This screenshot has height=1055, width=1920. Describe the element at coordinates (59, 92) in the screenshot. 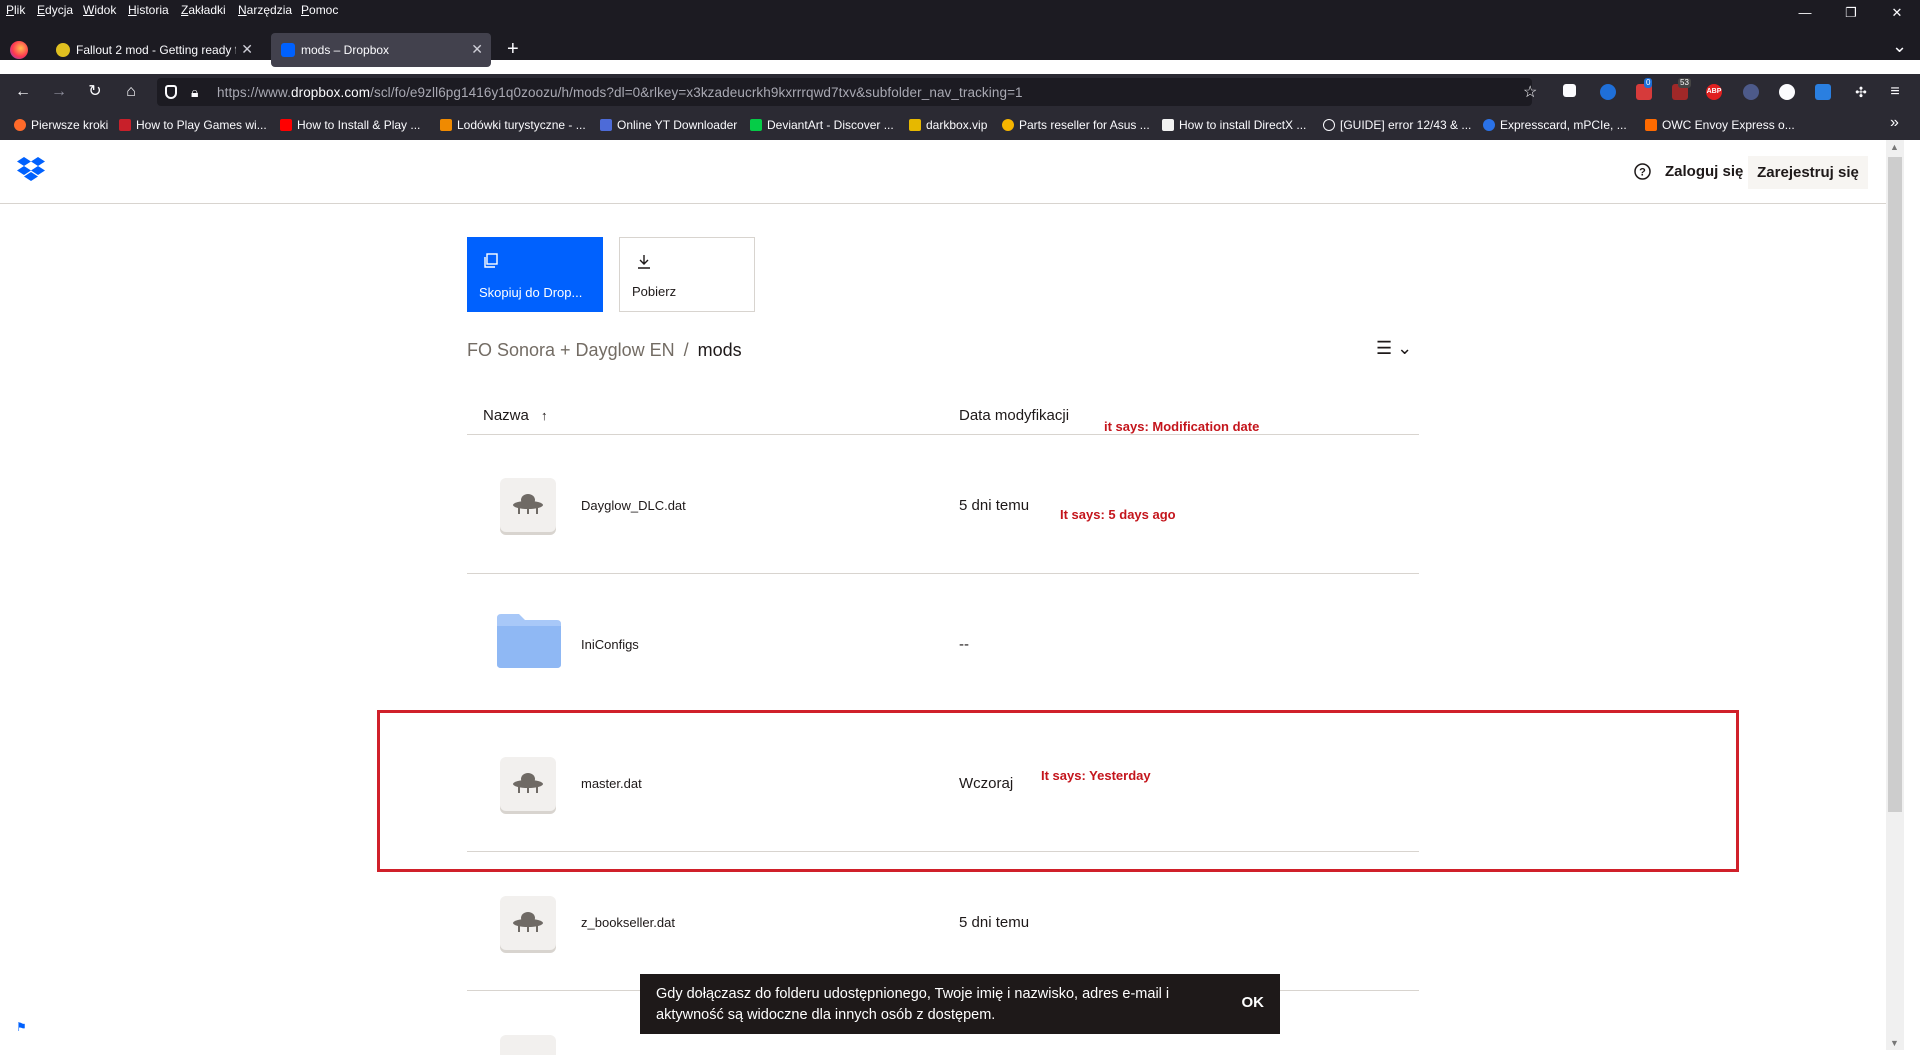

I see `forward-button: →` at that location.